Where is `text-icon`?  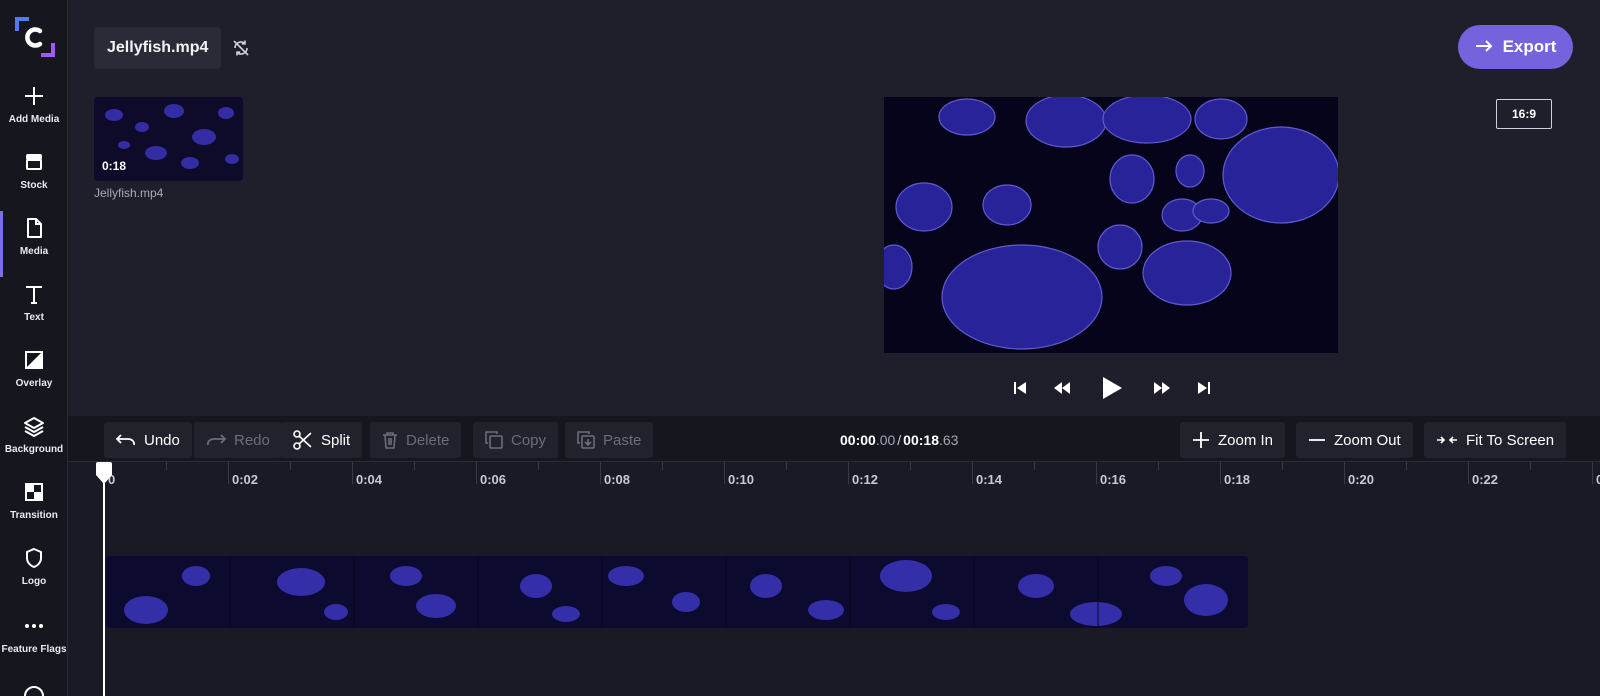 text-icon is located at coordinates (34, 294).